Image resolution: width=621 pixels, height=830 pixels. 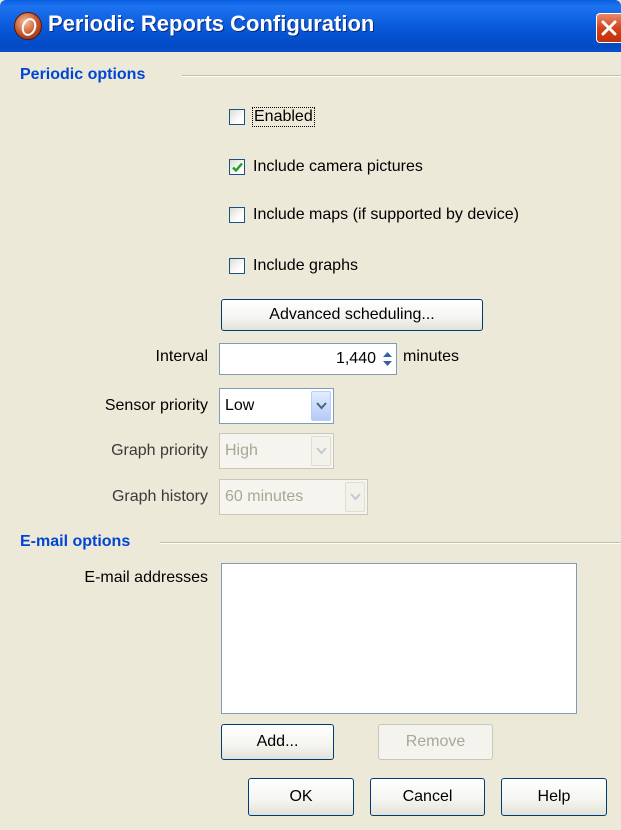 What do you see at coordinates (427, 797) in the screenshot?
I see `cancel-button: Cancel` at bounding box center [427, 797].